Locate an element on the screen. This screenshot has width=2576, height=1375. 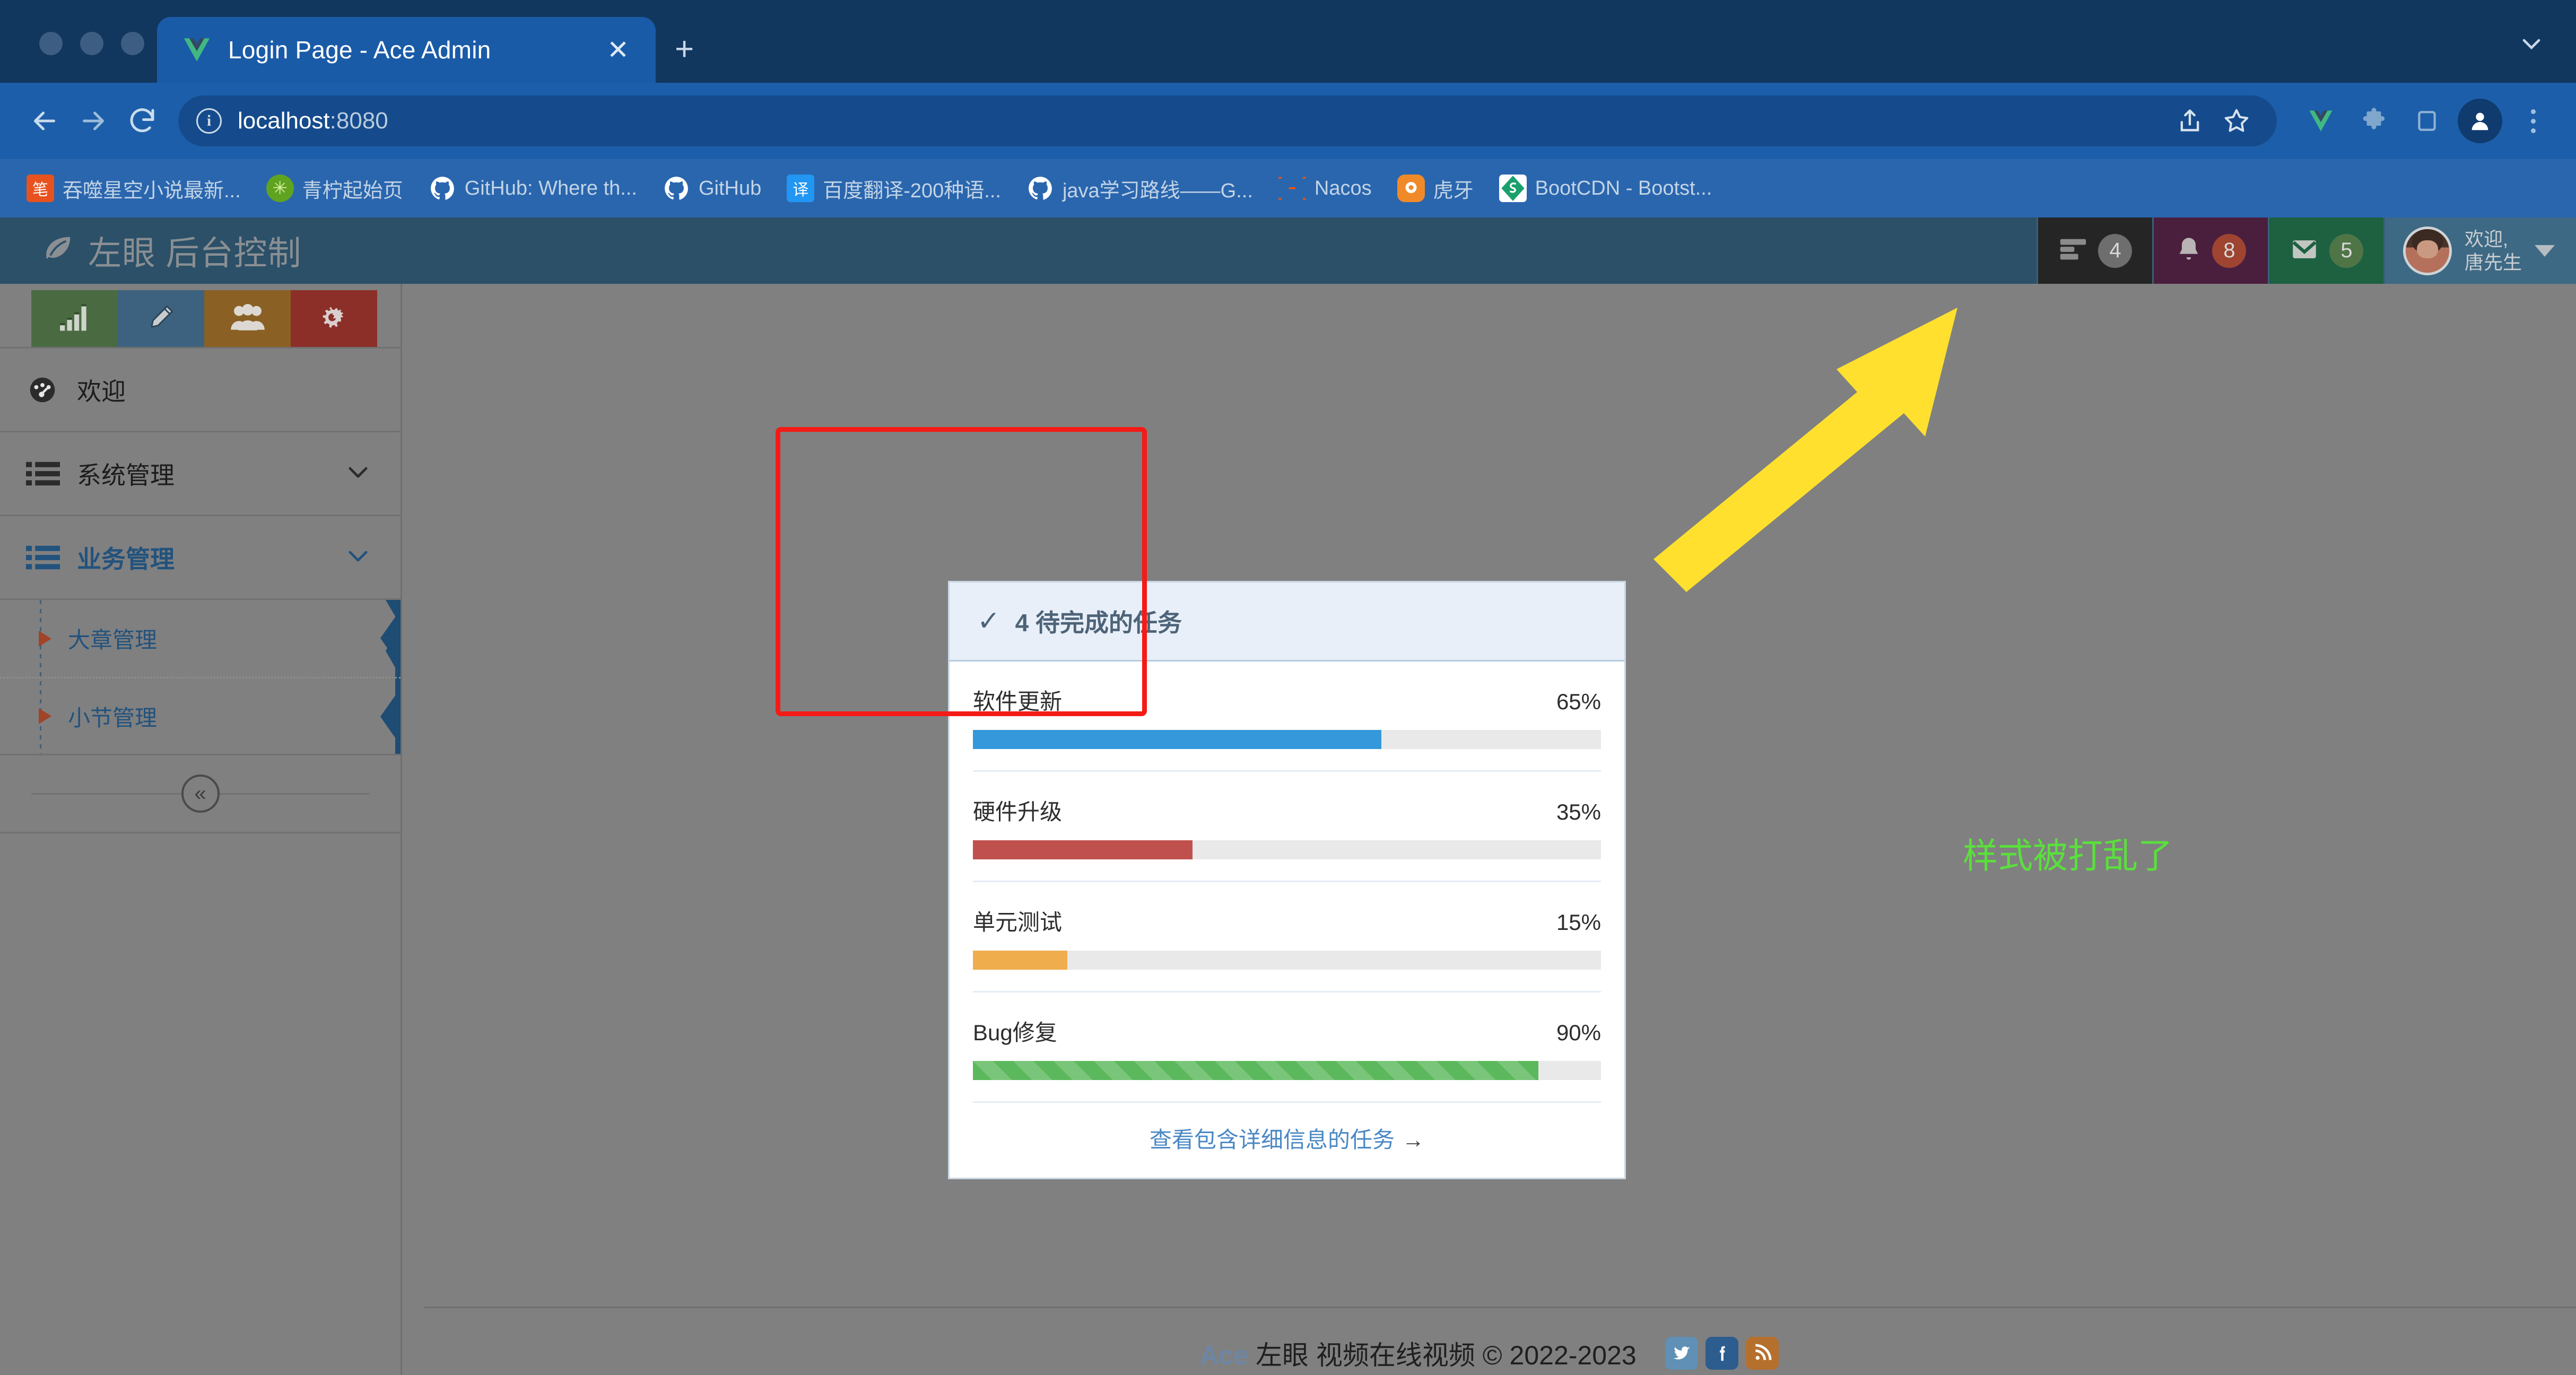
bookmark-item: ✳ 青柠起始页 is located at coordinates (335, 189).